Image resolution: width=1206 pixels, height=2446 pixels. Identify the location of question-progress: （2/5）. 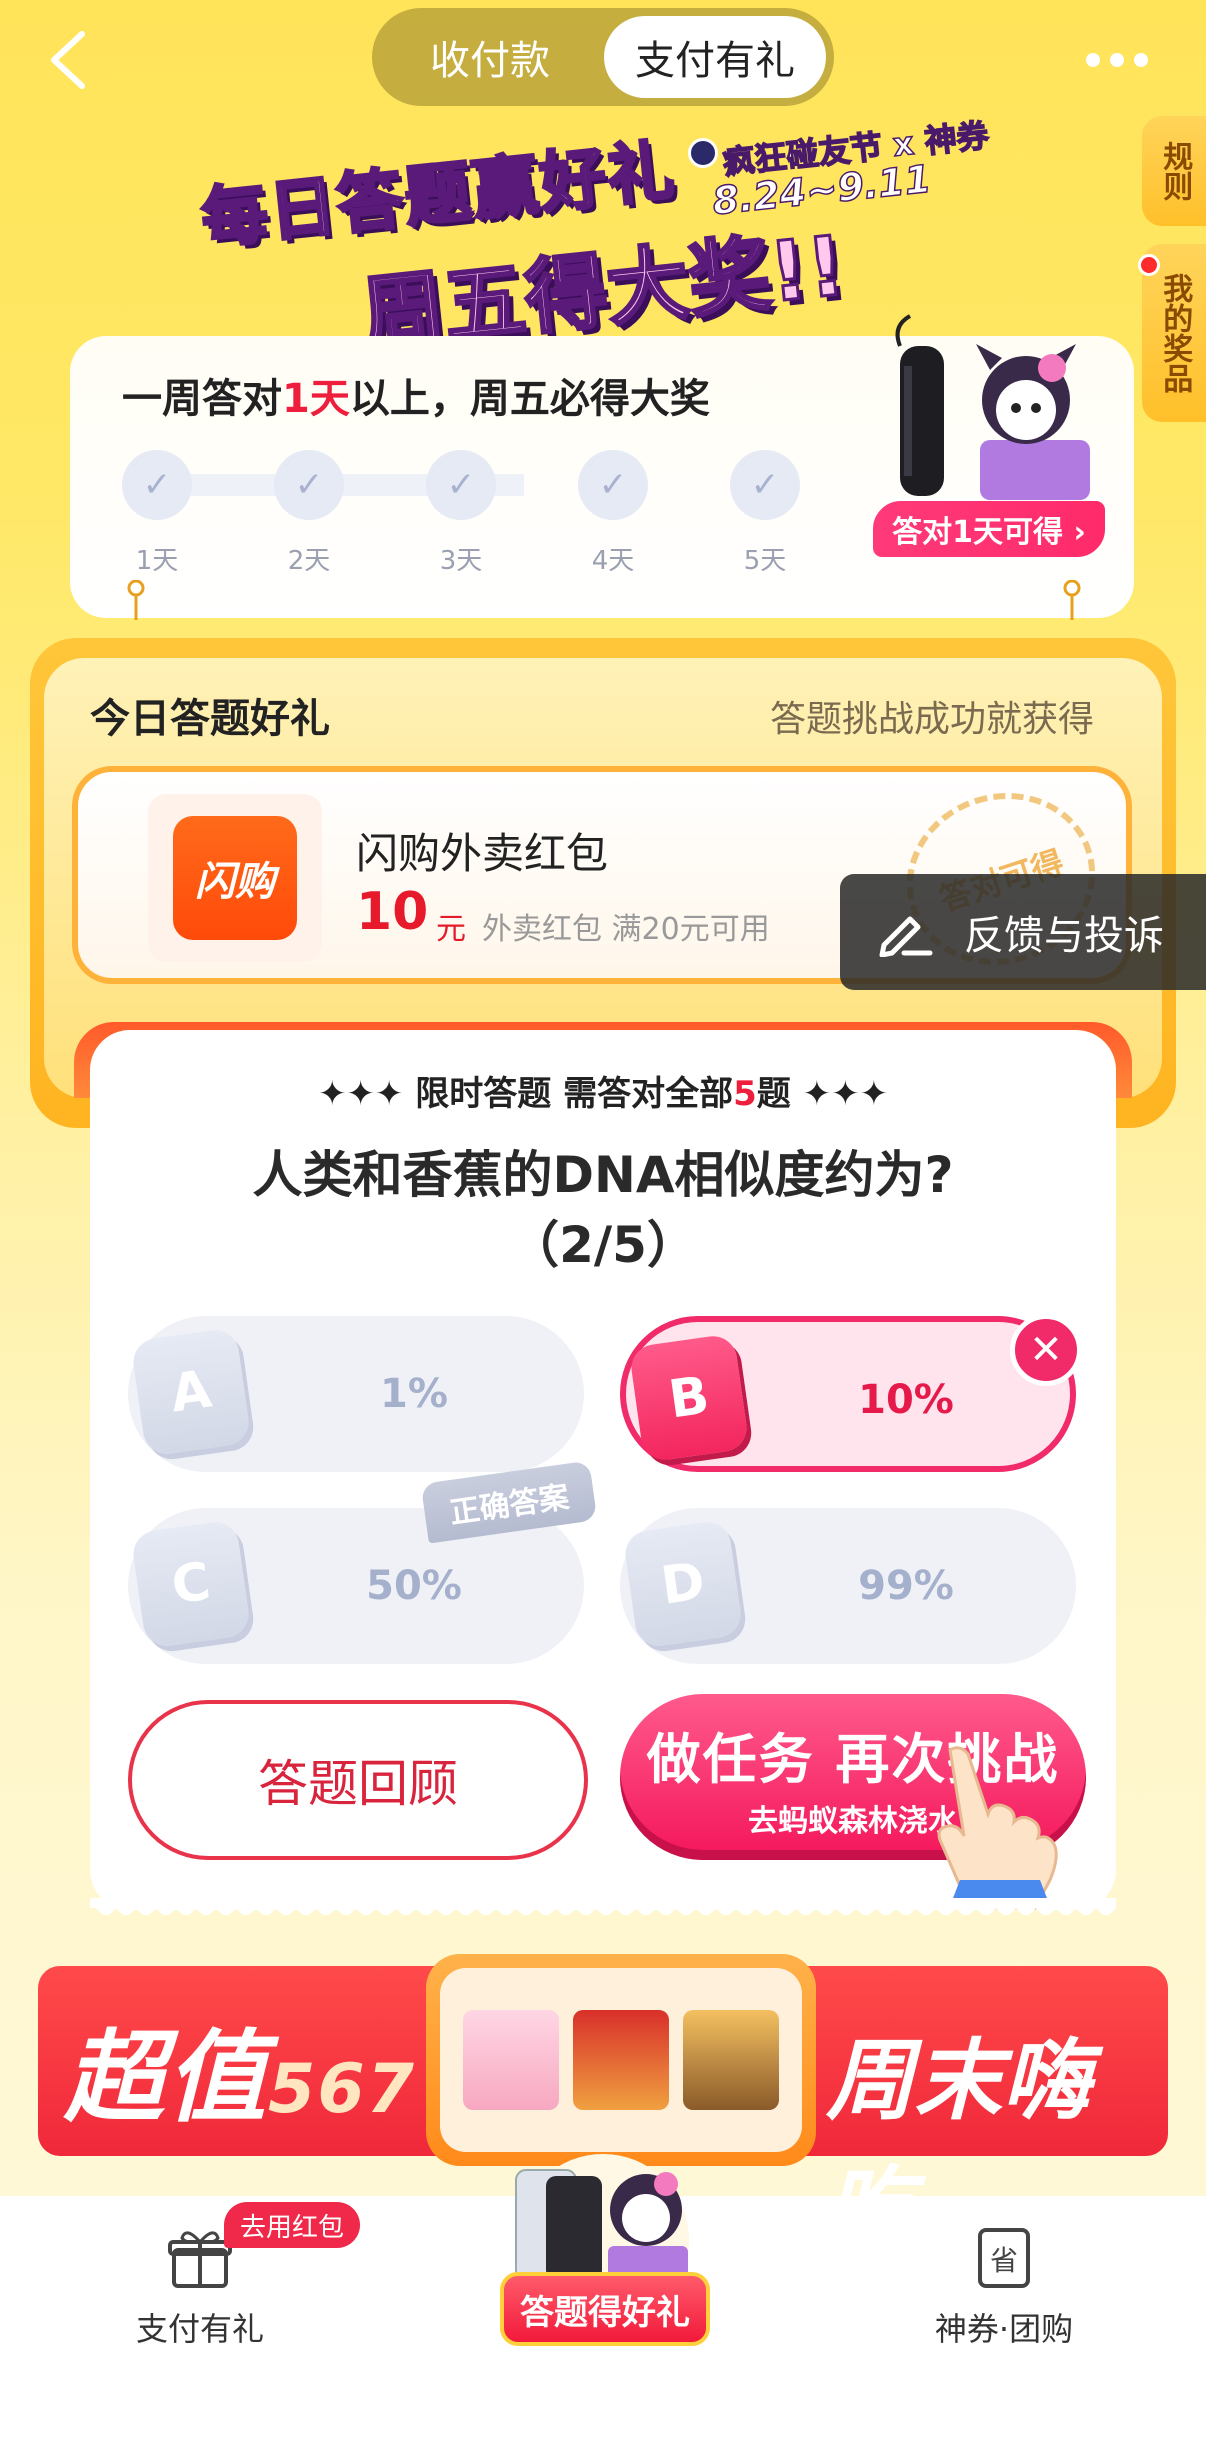
(603, 1245).